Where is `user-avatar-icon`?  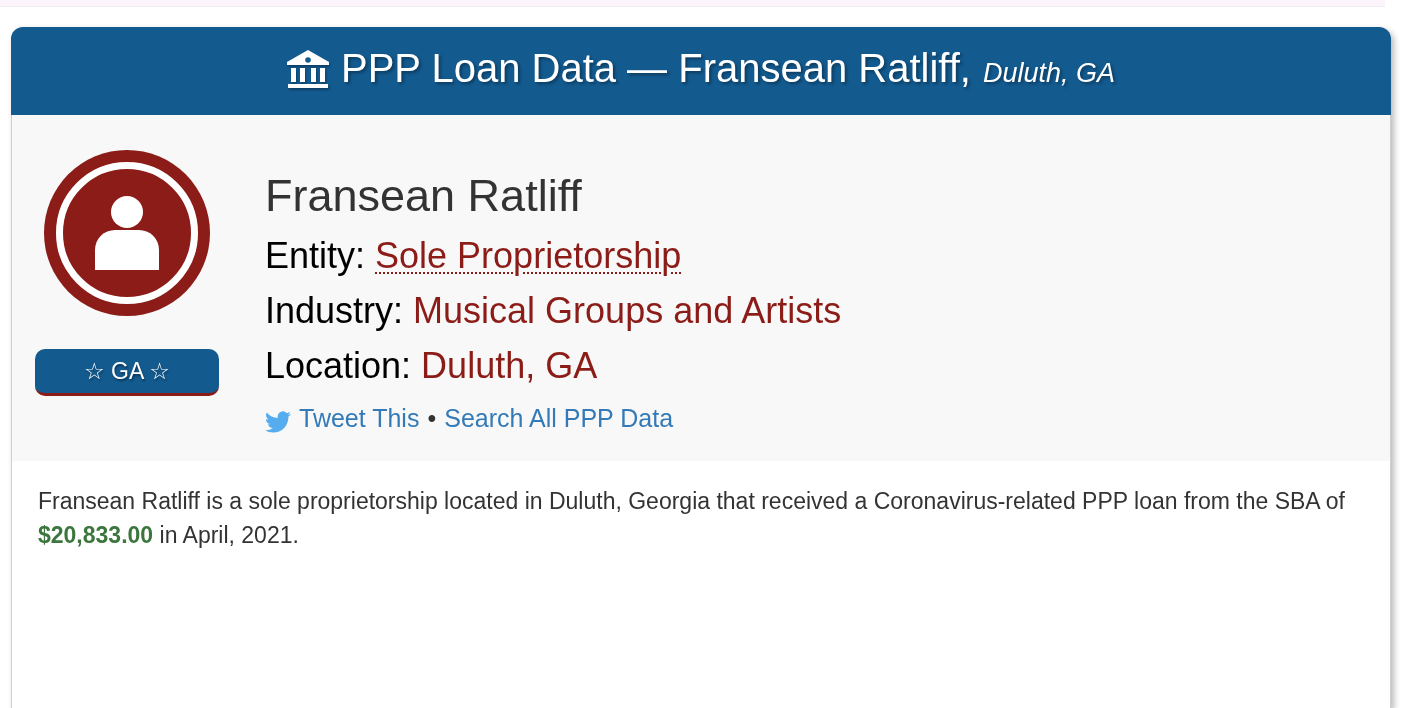 user-avatar-icon is located at coordinates (127, 233).